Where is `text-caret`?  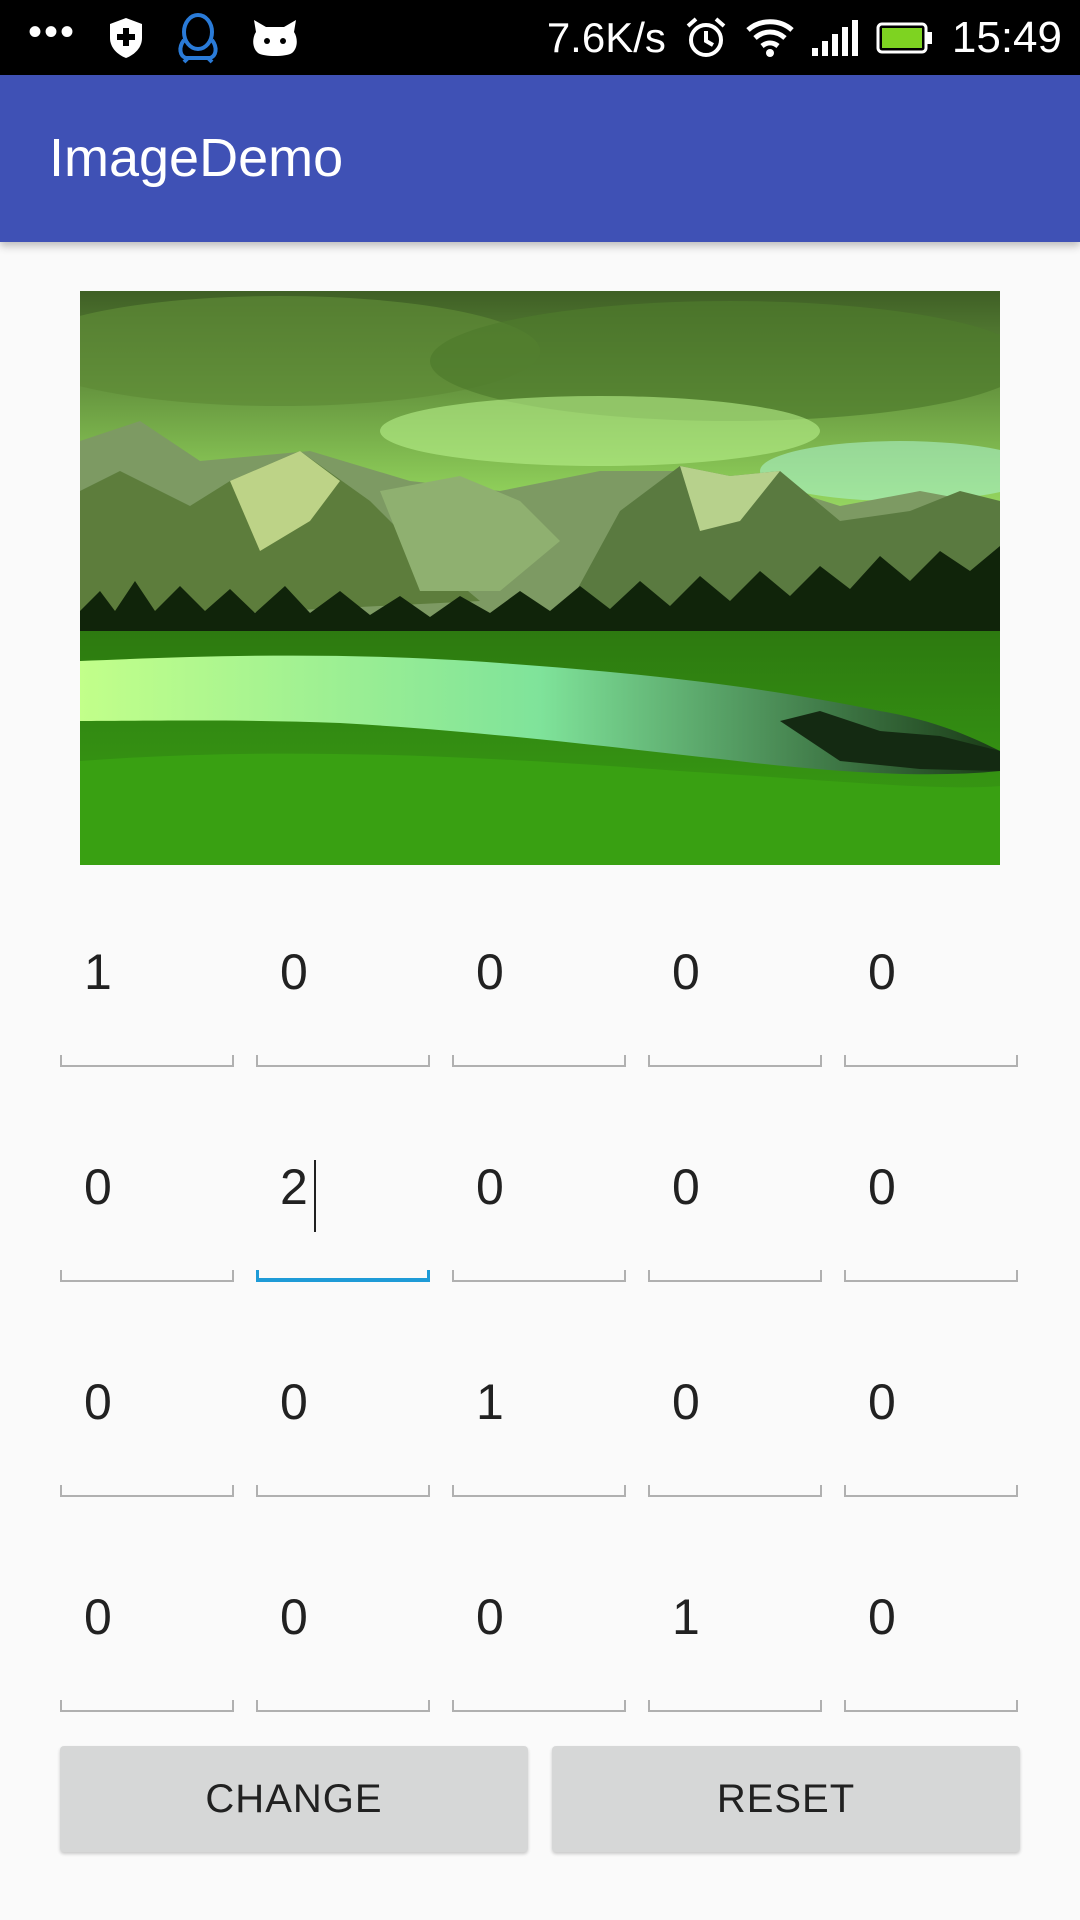 text-caret is located at coordinates (315, 1196).